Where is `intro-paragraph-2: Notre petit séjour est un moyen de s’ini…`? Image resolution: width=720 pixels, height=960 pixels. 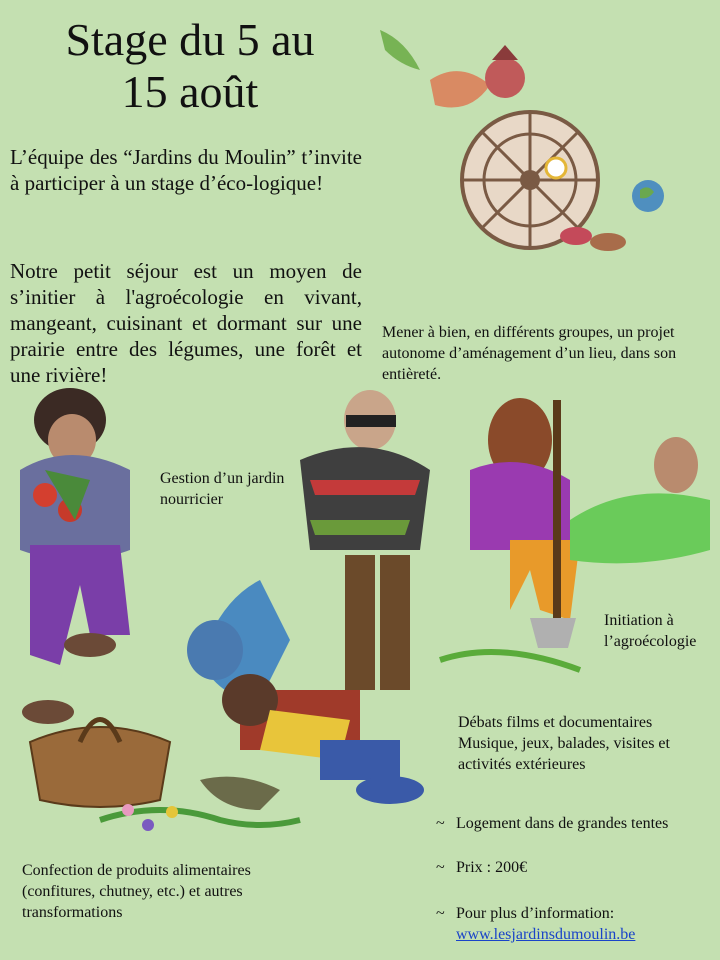 intro-paragraph-2: Notre petit séjour est un moyen de s’ini… is located at coordinates (186, 323).